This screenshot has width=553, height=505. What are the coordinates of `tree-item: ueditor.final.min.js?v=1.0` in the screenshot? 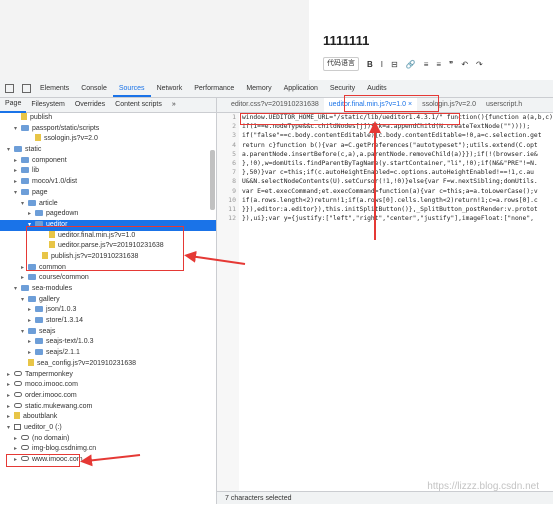 It's located at (108, 236).